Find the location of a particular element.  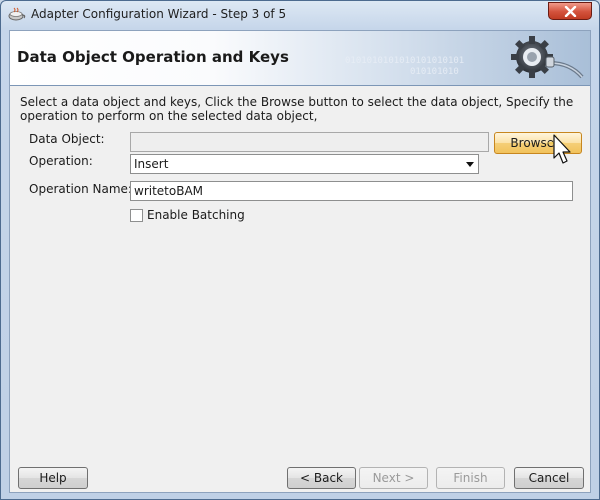

help-button: Help is located at coordinates (53, 478).